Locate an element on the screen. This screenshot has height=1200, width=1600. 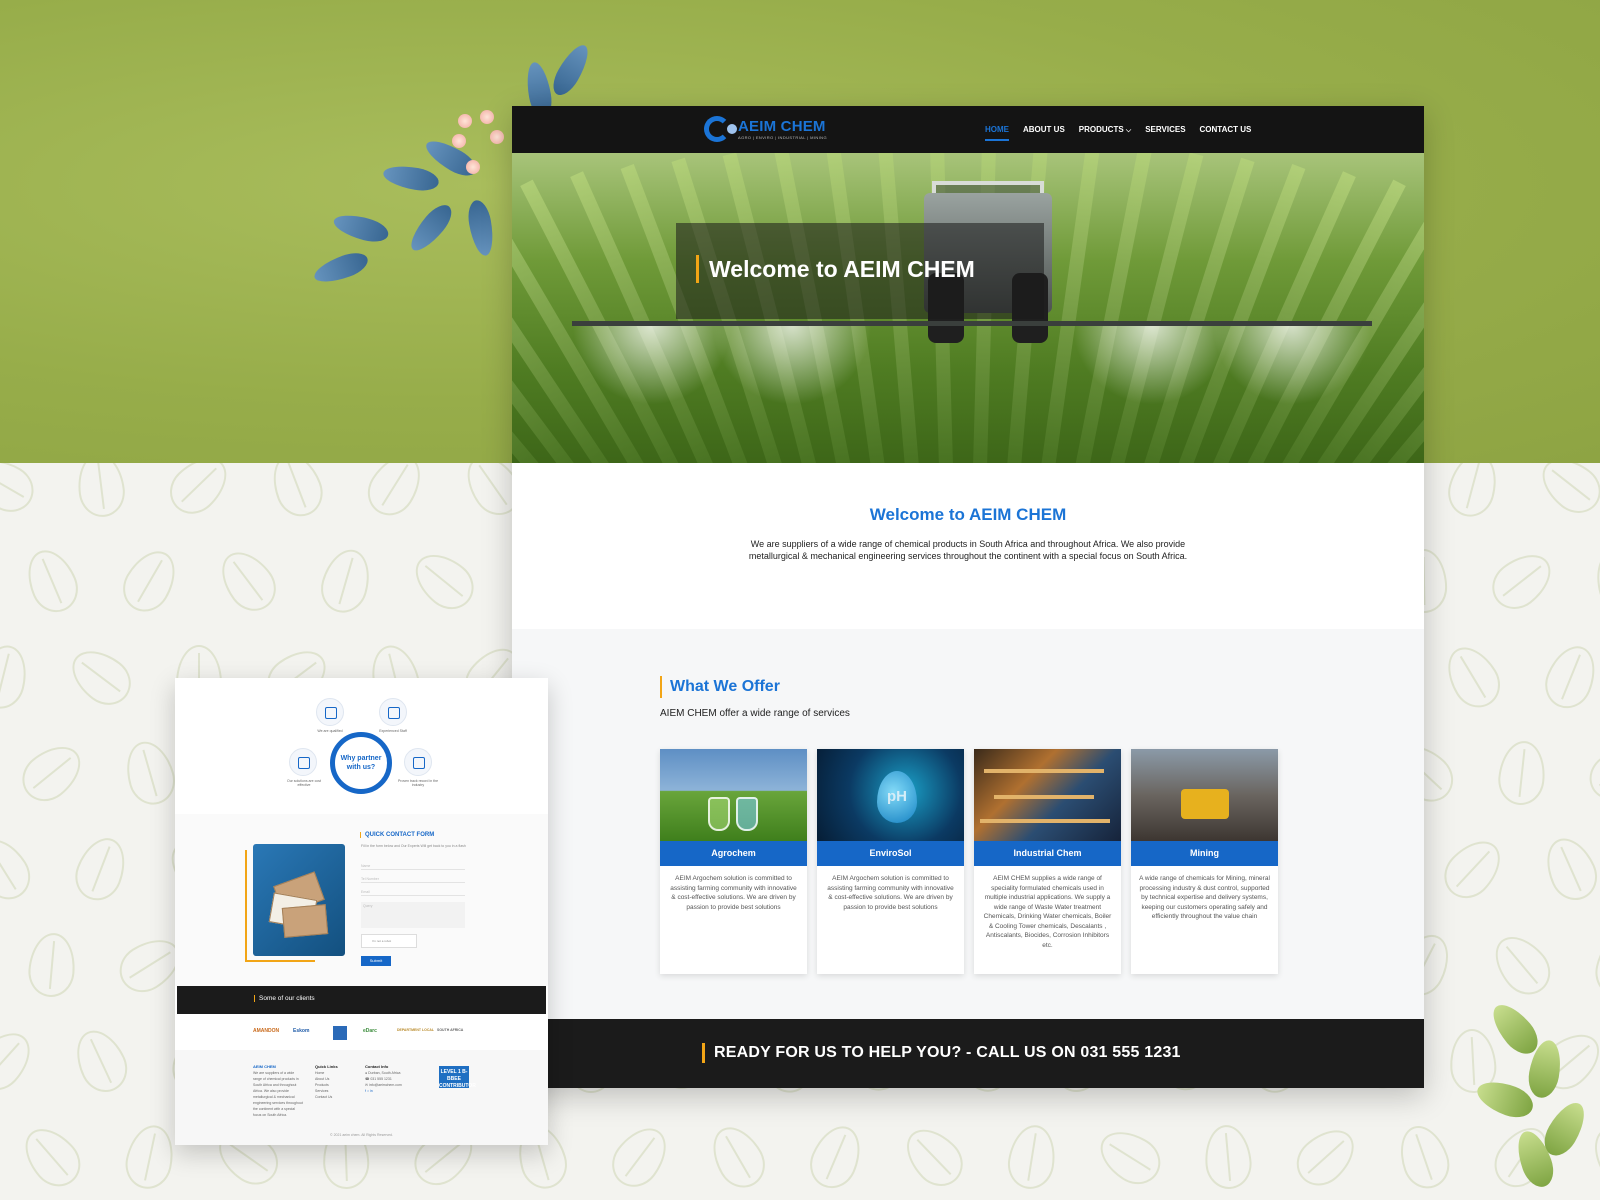
client-logo: Eskom is located at coordinates (301, 1031).